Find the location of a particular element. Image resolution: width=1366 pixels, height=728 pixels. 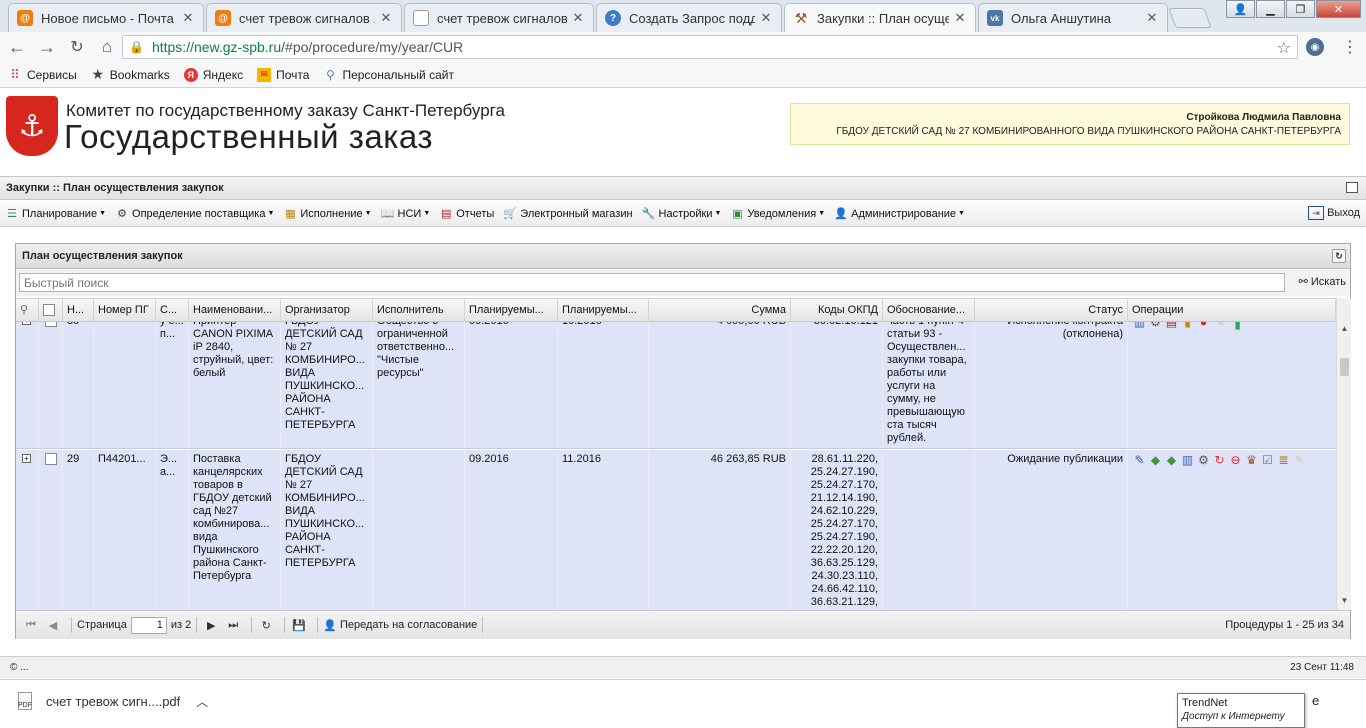

search-button: ⚯ Искать is located at coordinates (1322, 282).